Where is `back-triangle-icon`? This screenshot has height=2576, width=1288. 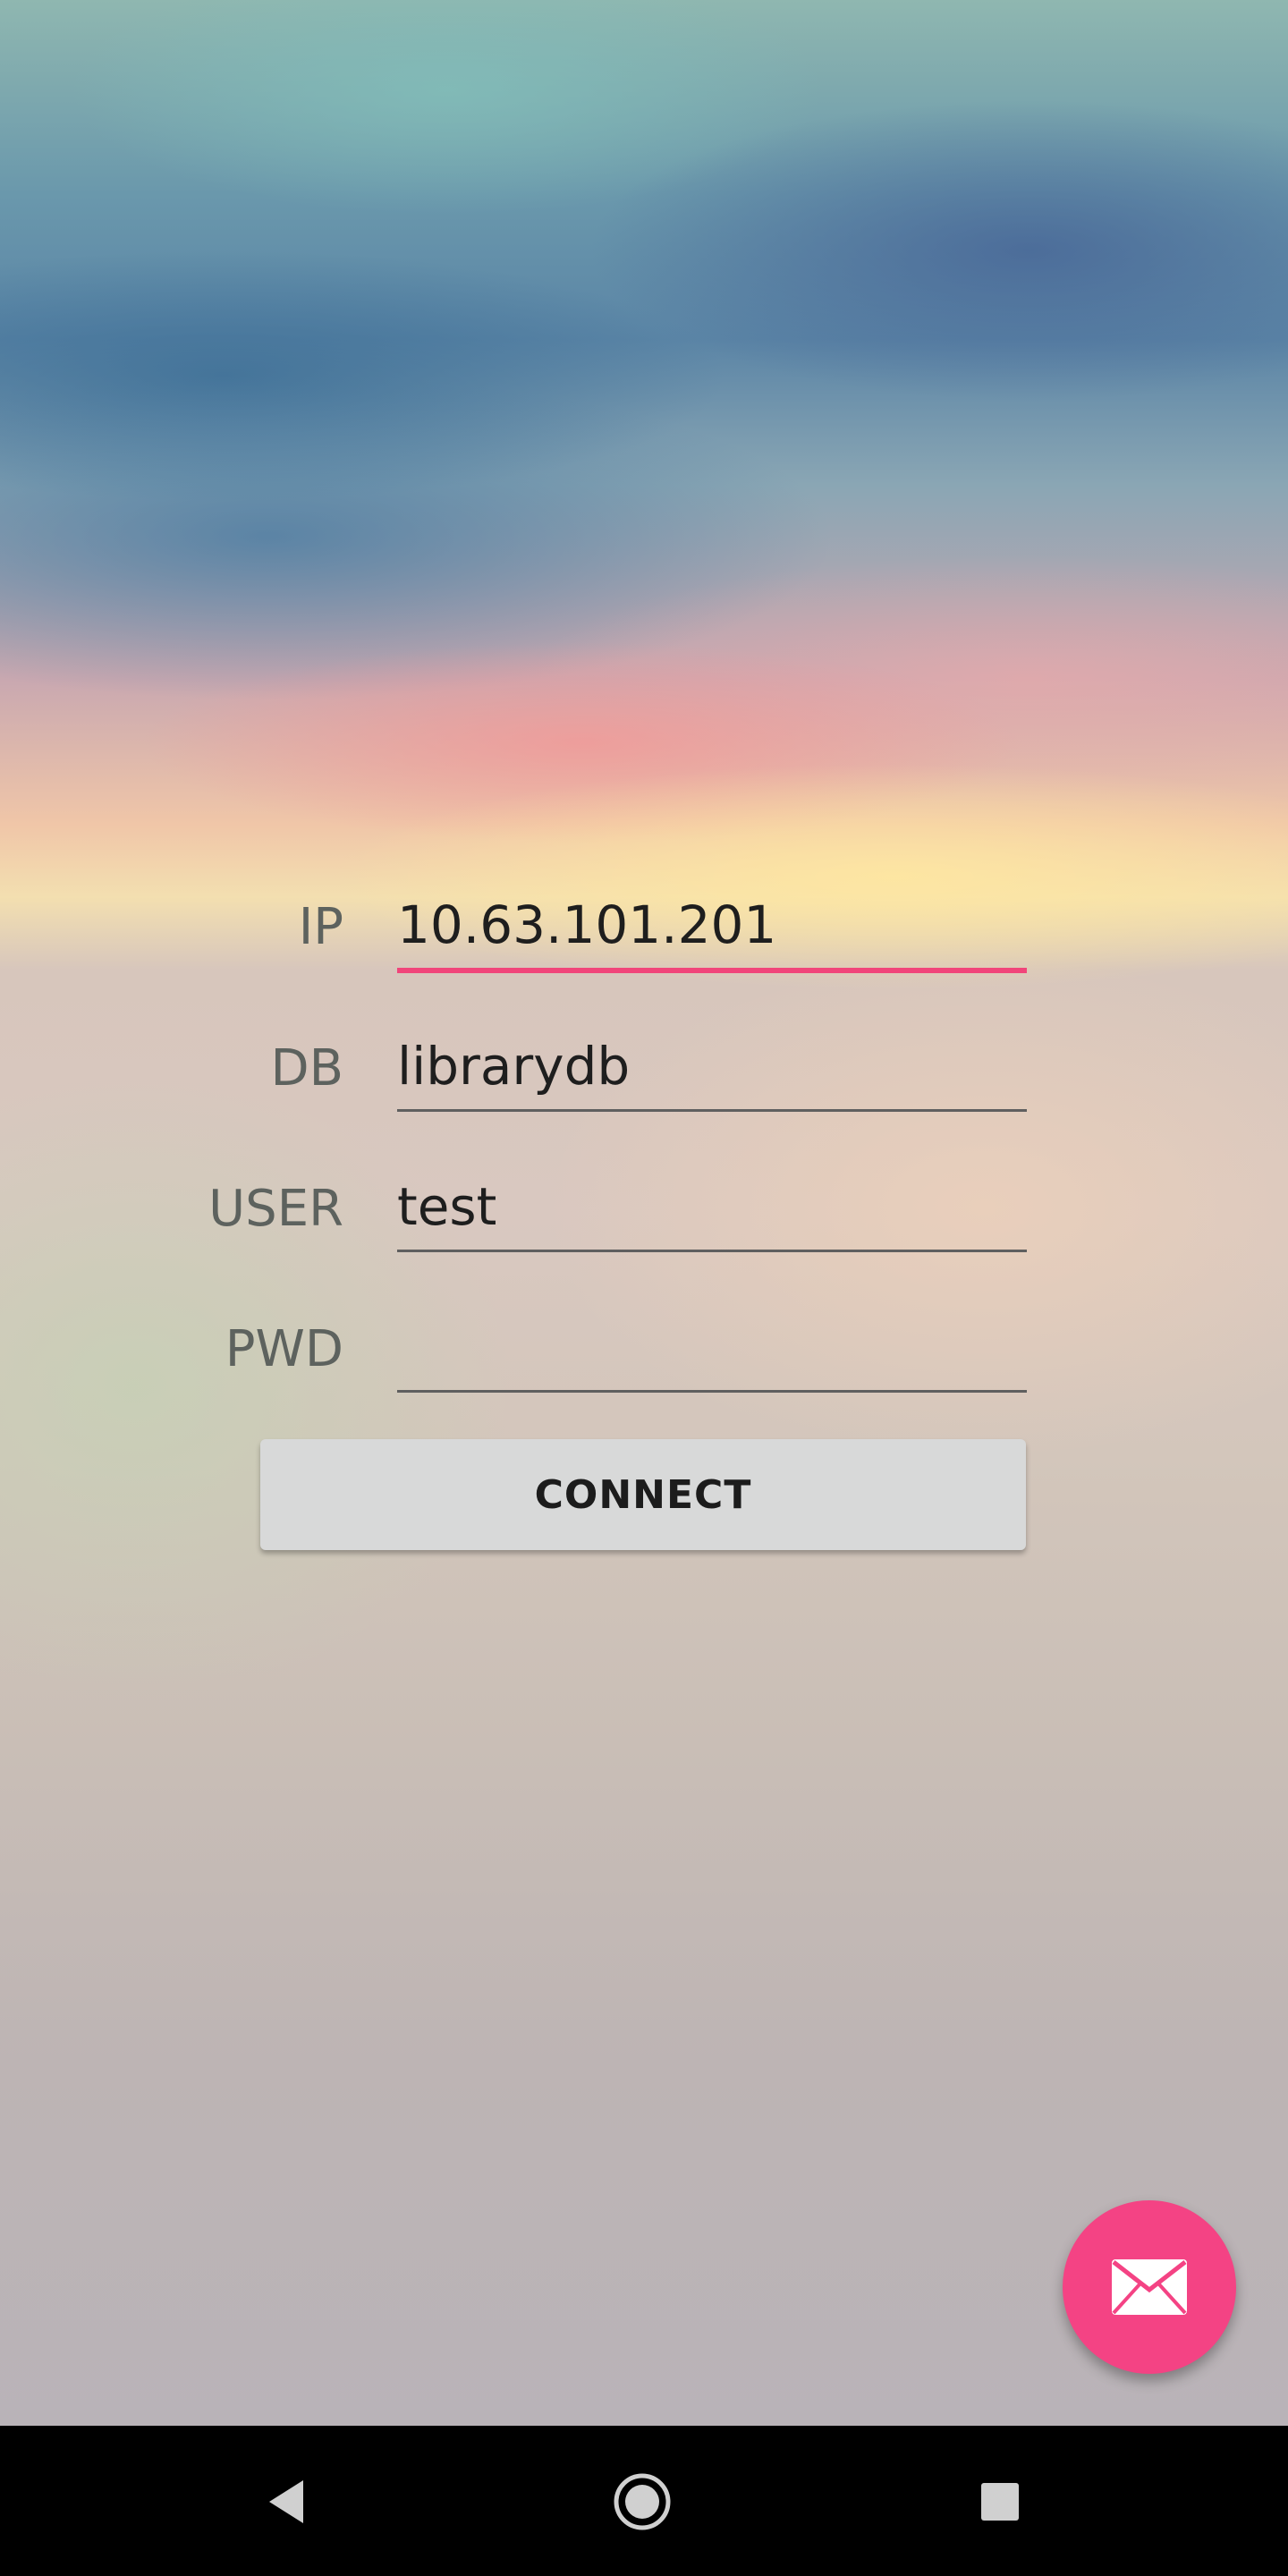
back-triangle-icon is located at coordinates (286, 2501).